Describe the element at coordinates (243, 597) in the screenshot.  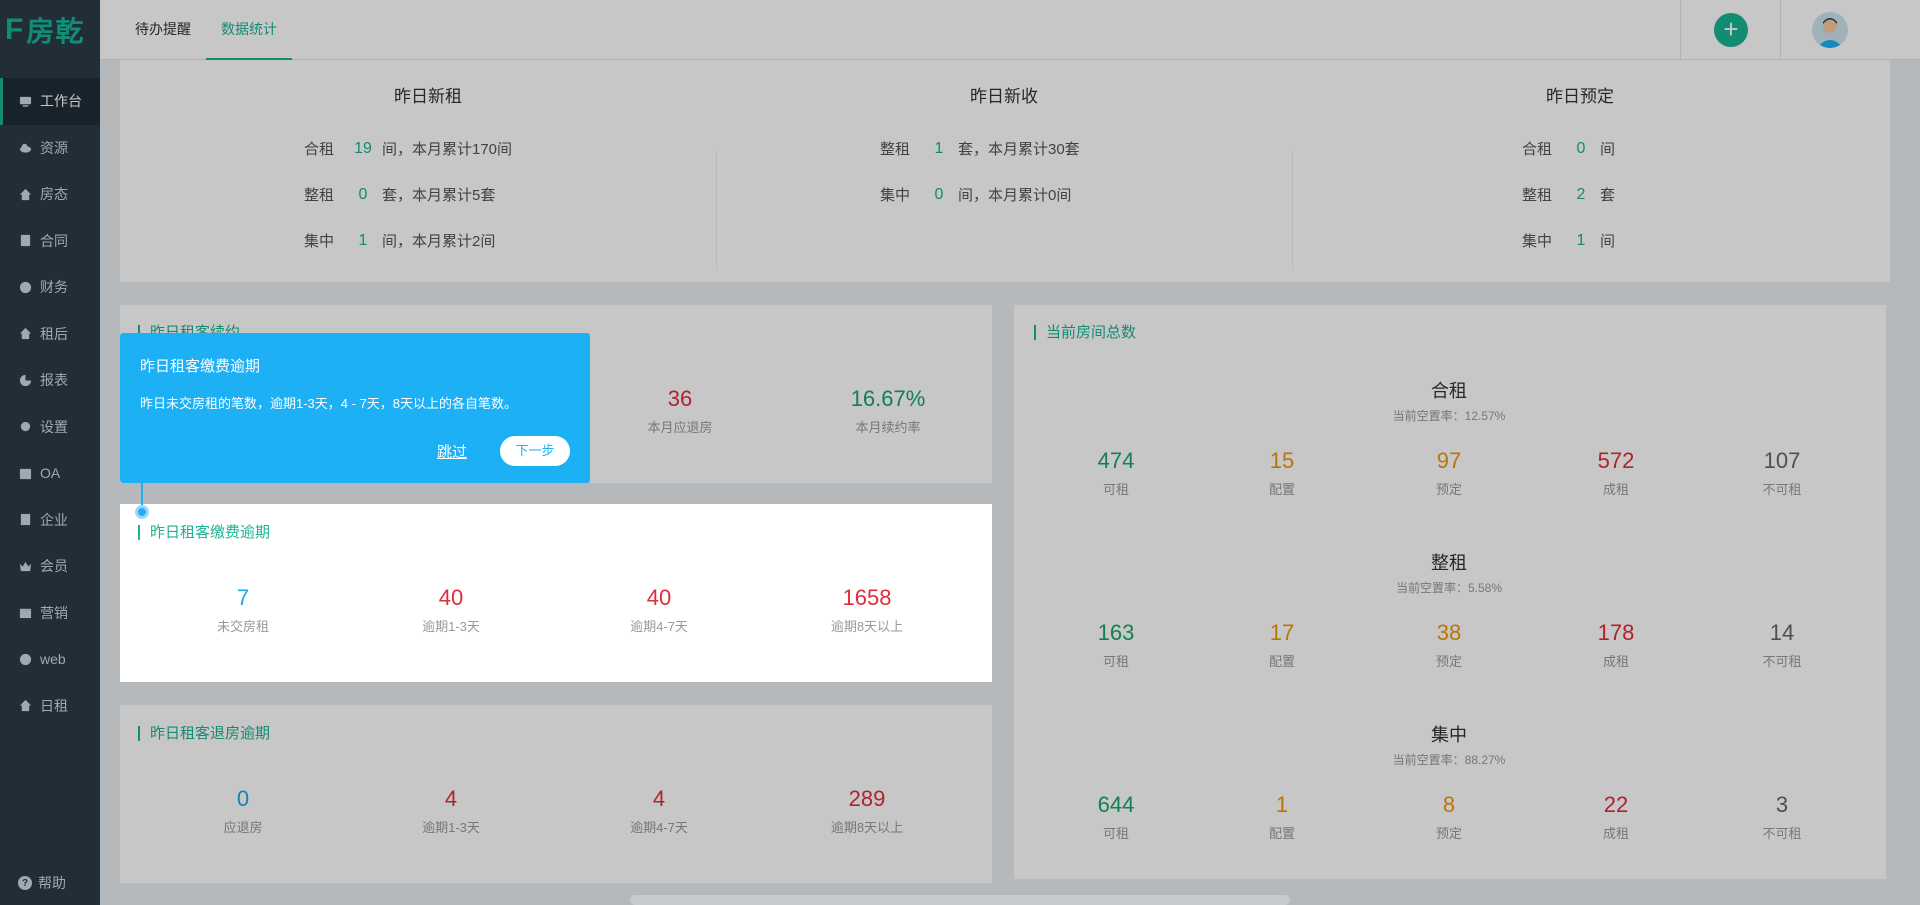
I see `stat-value: 7` at that location.